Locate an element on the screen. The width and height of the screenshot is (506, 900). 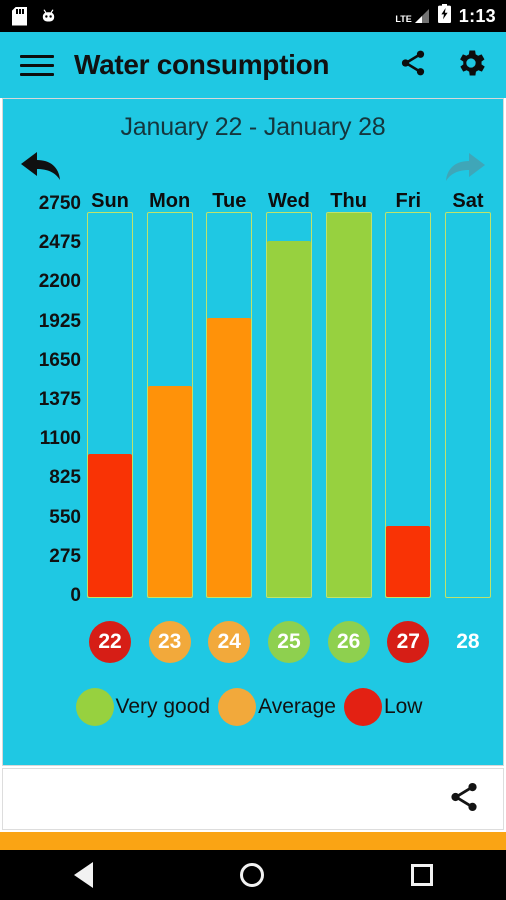
legend-item: Average is located at coordinates (281, 707).